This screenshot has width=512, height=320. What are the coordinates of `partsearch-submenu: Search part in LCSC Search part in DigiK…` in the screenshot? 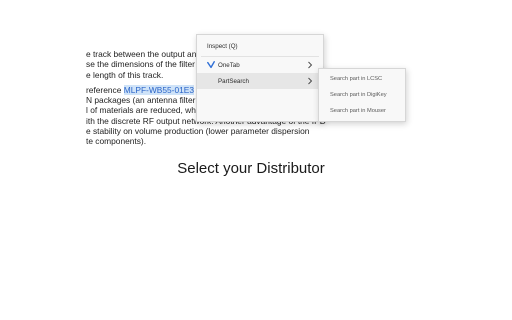 It's located at (362, 95).